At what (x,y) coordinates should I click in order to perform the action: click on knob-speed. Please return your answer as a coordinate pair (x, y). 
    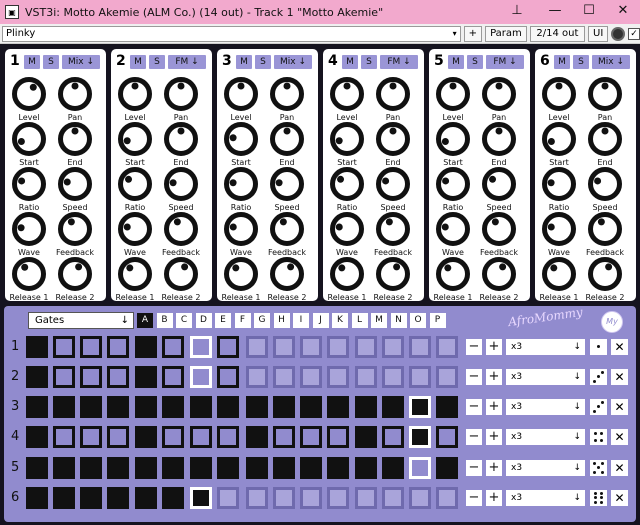
    Looking at the image, I should click on (393, 184).